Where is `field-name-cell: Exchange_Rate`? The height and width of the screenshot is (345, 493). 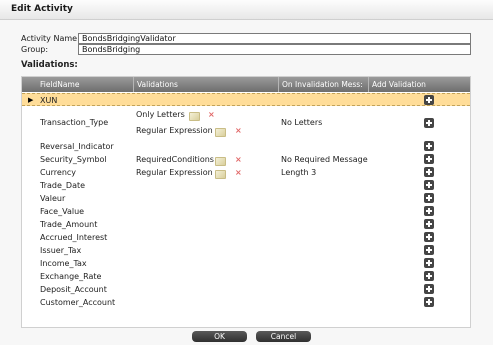 field-name-cell: Exchange_Rate is located at coordinates (71, 276).